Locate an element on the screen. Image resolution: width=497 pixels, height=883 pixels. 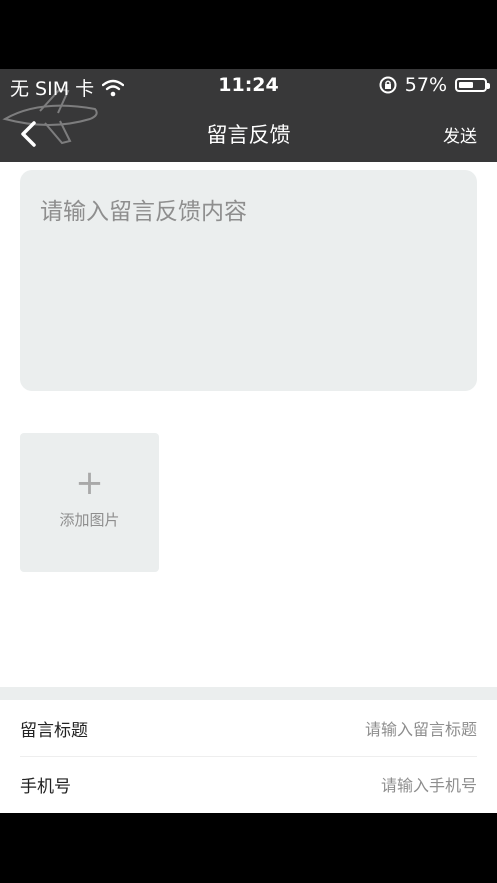
top-black-area is located at coordinates (248, 34).